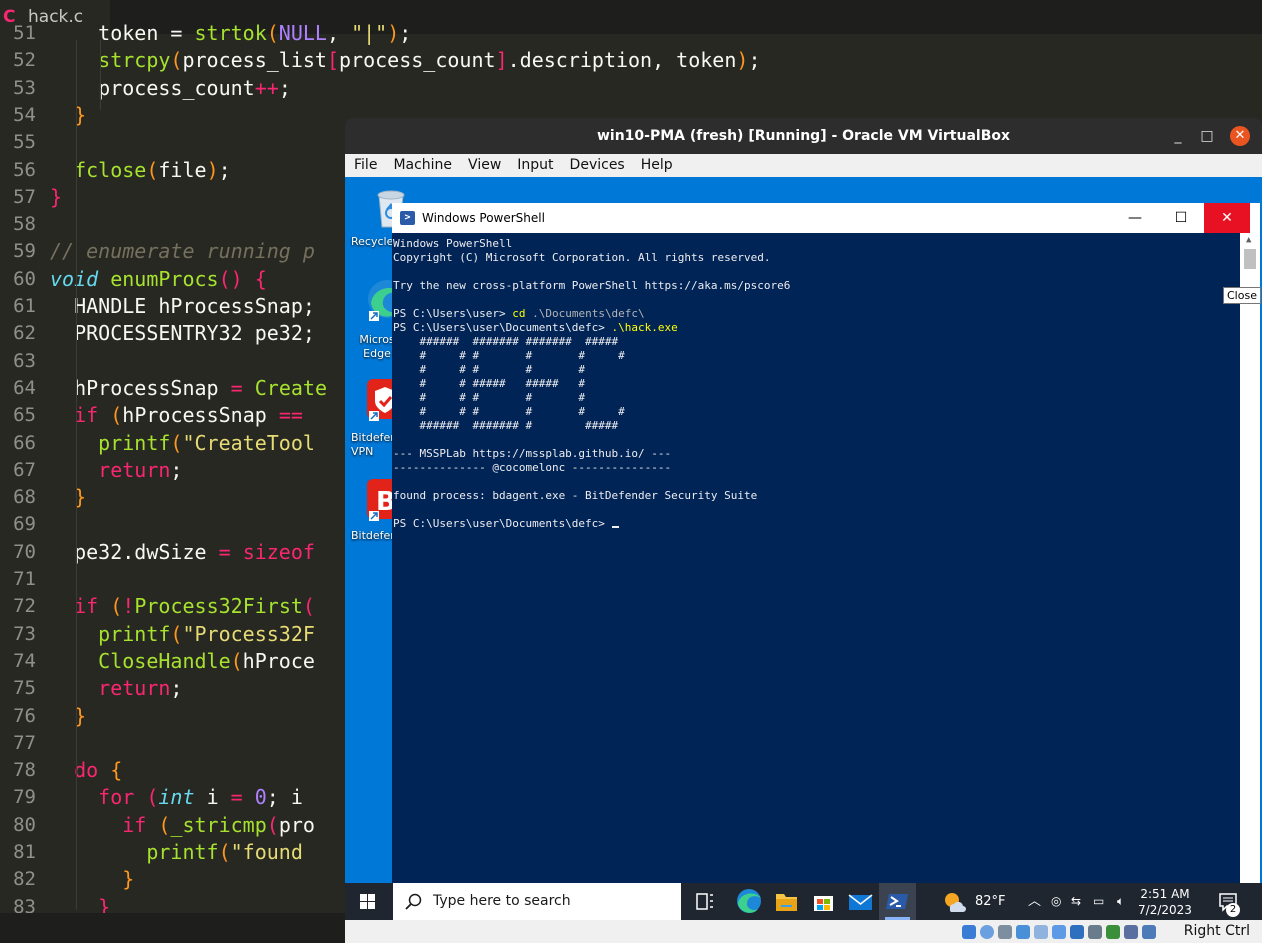 The image size is (1262, 943). I want to click on taskbar-mail, so click(860, 901).